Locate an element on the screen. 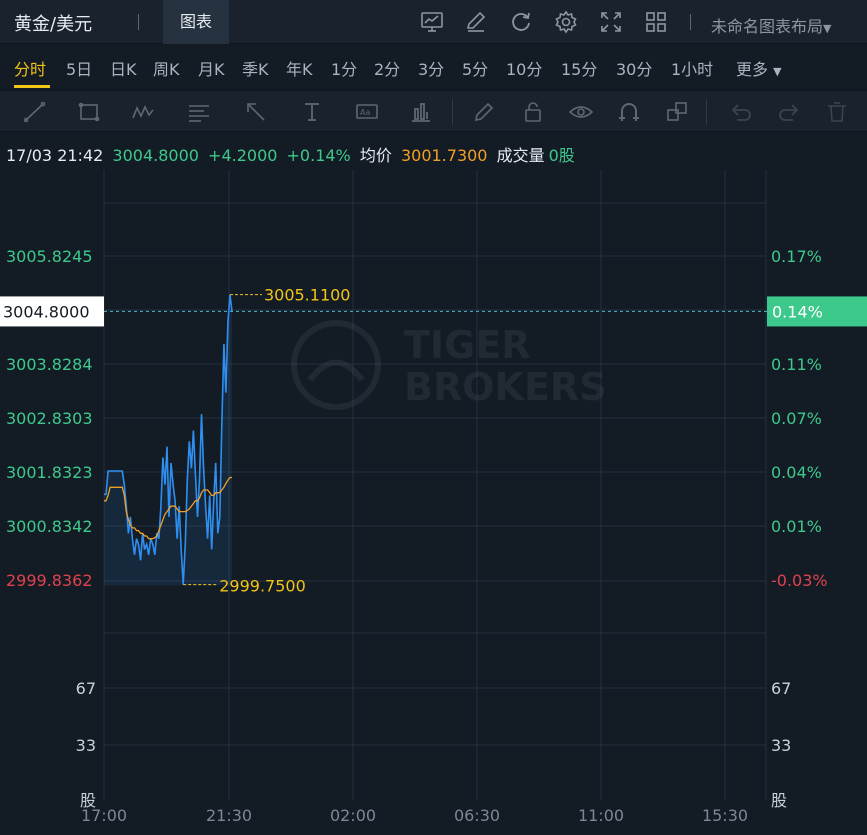 The image size is (867, 835). avg-price-value: 3001.7300 is located at coordinates (444, 155).